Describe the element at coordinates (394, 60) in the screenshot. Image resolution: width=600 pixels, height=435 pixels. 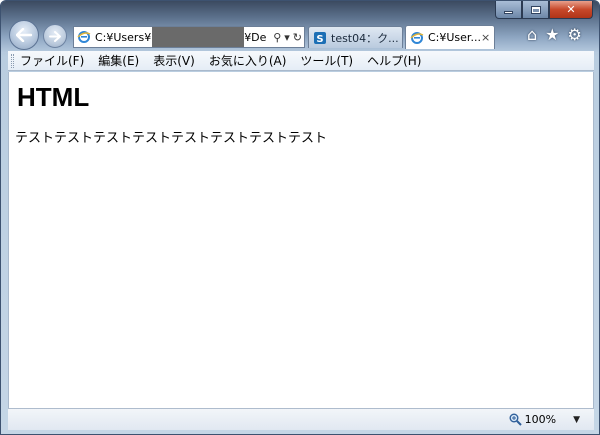
I see `menu-item-help: ヘルプ(H)` at that location.